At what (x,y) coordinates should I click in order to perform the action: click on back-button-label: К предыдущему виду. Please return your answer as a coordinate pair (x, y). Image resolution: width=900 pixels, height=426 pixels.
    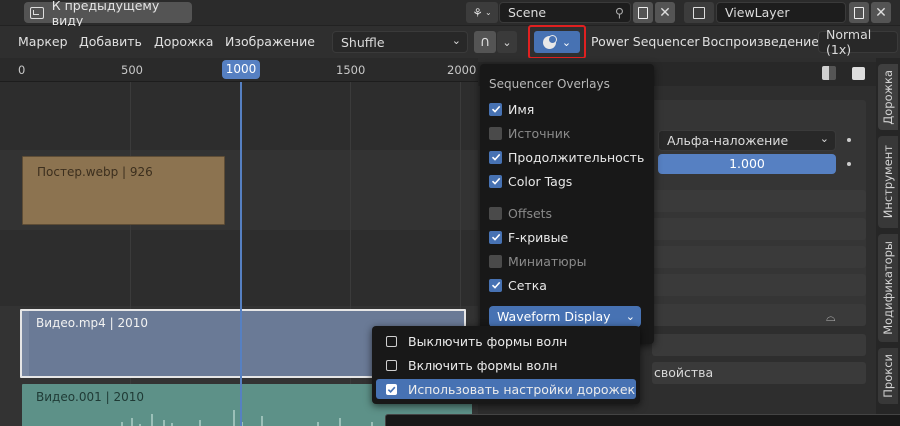
    Looking at the image, I should click on (105, 14).